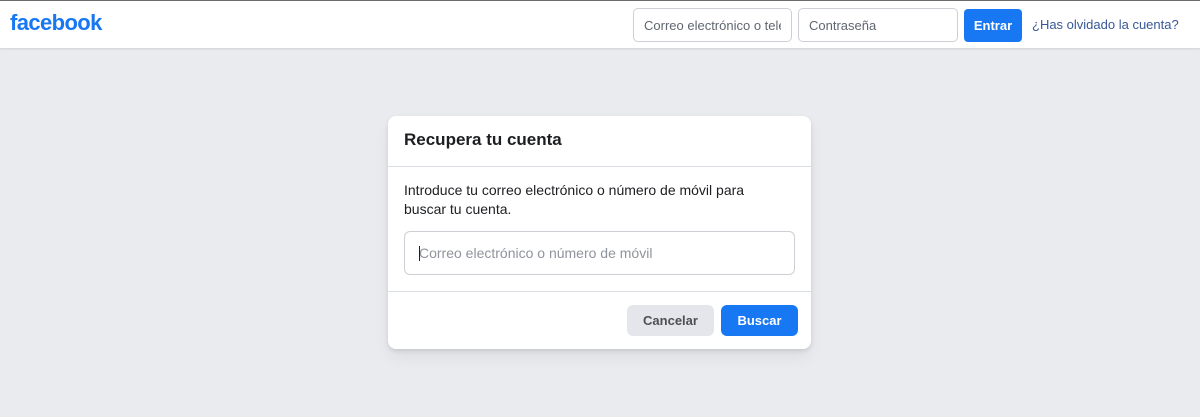 The image size is (1200, 417). I want to click on forgot-account-link: ¿Has olvidado la cuenta?, so click(1105, 24).